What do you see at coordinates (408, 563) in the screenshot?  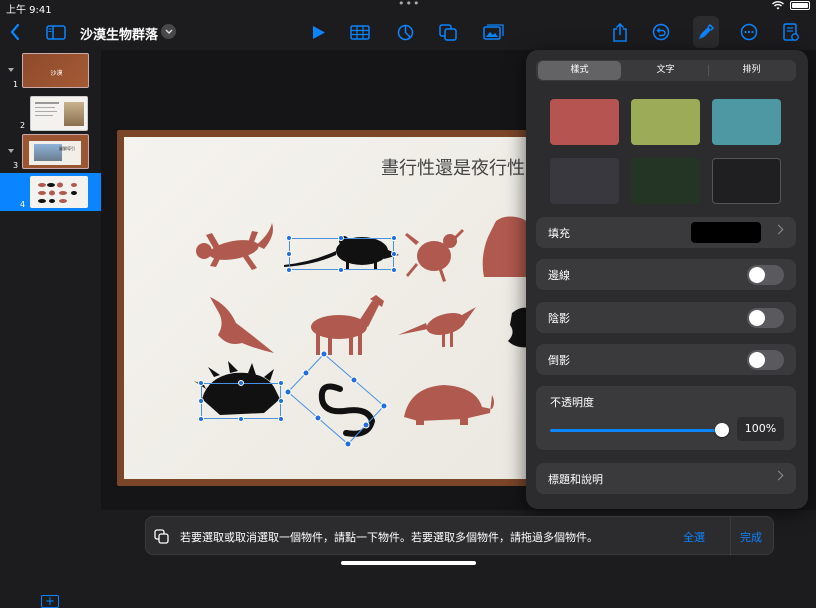 I see `home-indicator` at bounding box center [408, 563].